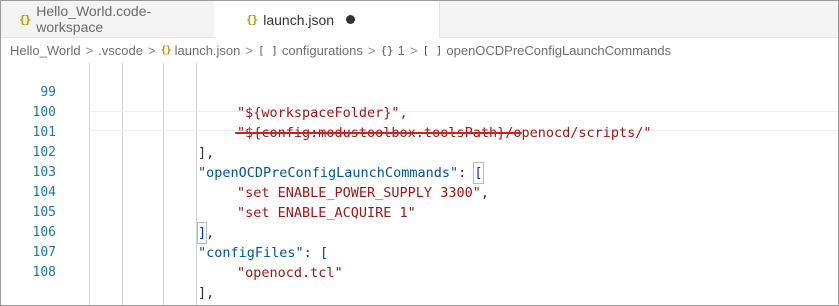 This screenshot has height=306, width=839. Describe the element at coordinates (290, 273) in the screenshot. I see `code-text: "openocd.tcl"` at that location.